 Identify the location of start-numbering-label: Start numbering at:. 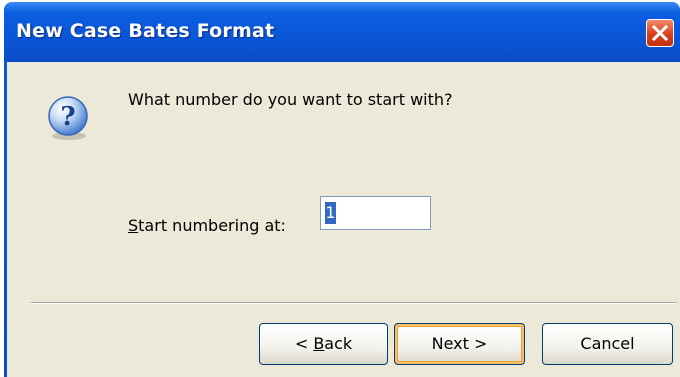
(207, 225).